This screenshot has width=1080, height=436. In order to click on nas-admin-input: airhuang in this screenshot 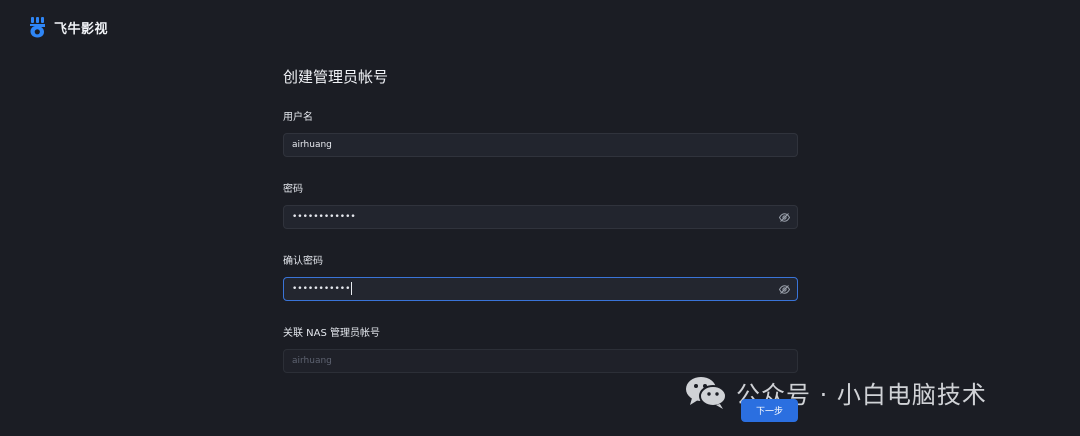, I will do `click(540, 361)`.